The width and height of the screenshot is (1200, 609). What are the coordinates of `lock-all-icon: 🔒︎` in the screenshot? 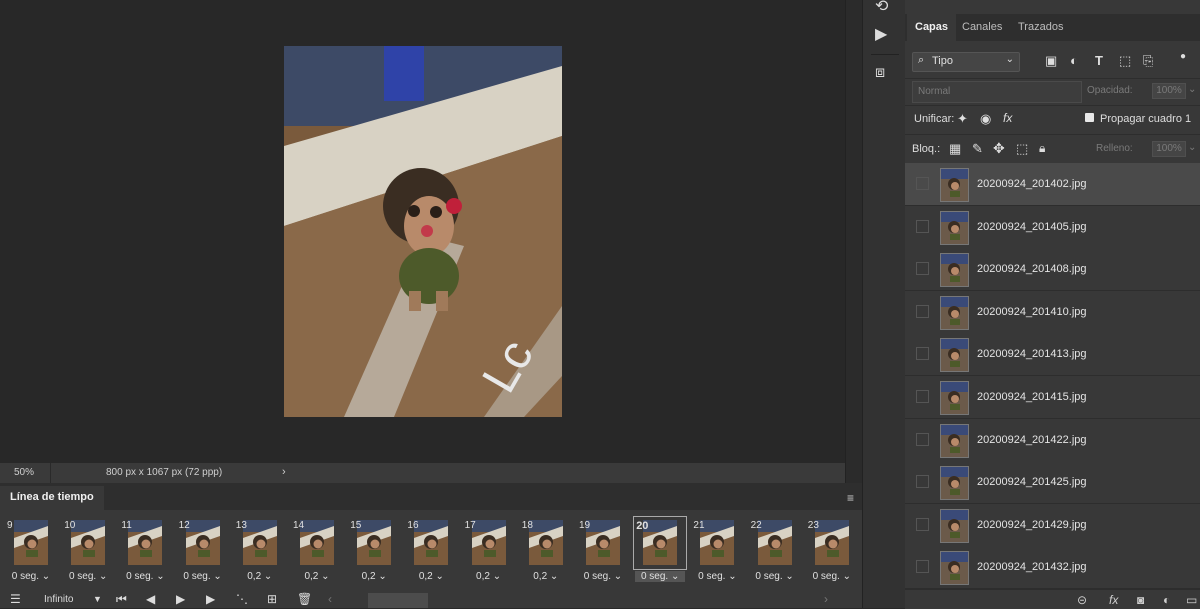 It's located at (1042, 148).